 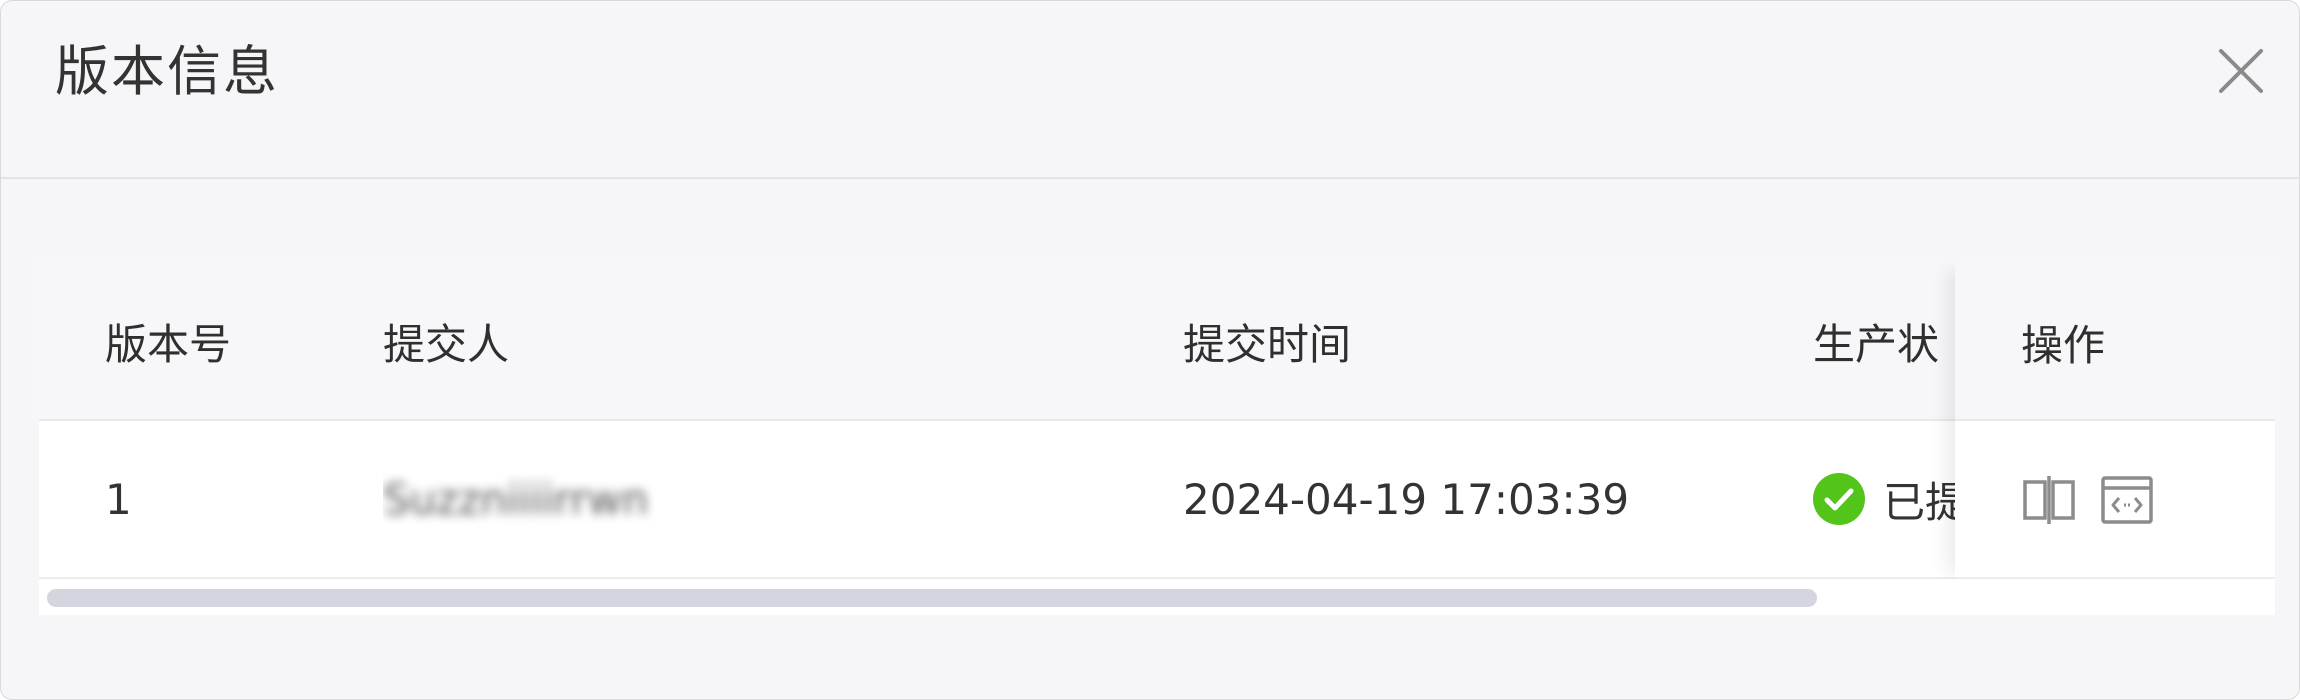 What do you see at coordinates (167, 71) in the screenshot?
I see `dialog-title: 版本信息` at bounding box center [167, 71].